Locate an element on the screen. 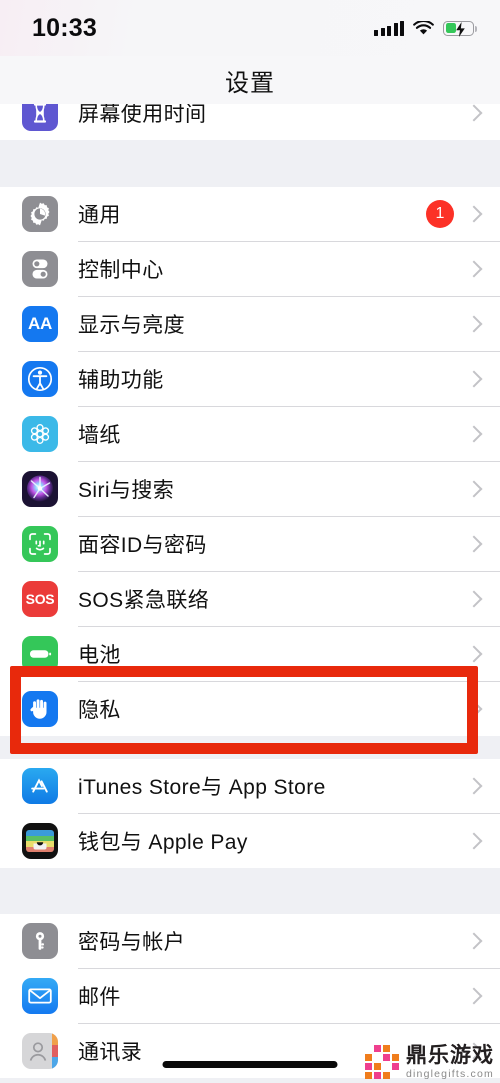 The height and width of the screenshot is (1083, 500). list-item-accessory: 1 is located at coordinates (463, 214).